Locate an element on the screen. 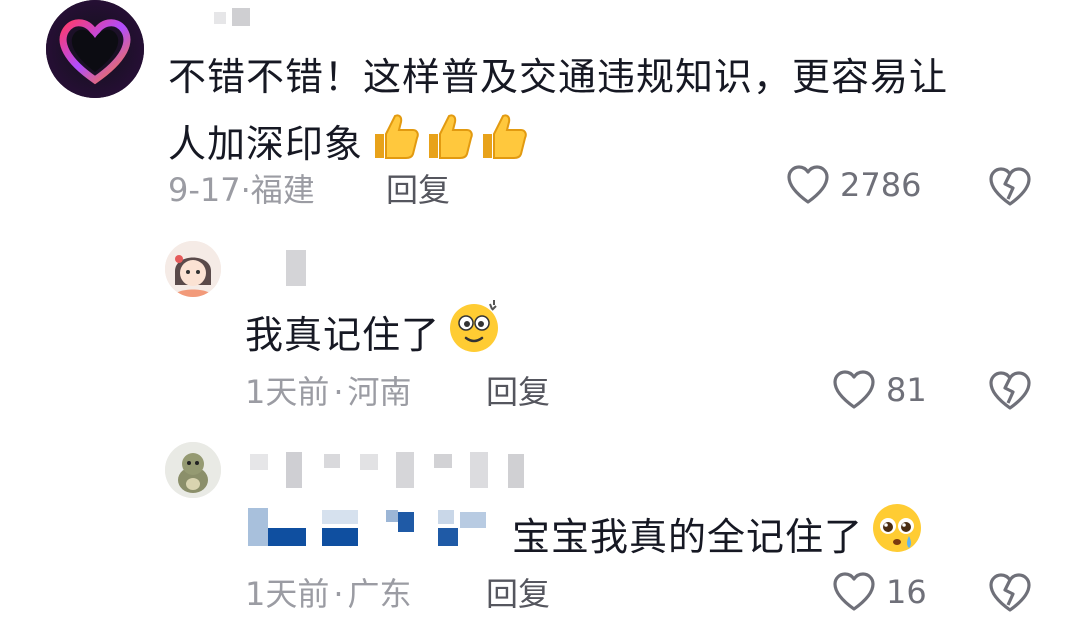 This screenshot has width=1080, height=618. comment-location: 福建 is located at coordinates (282, 190).